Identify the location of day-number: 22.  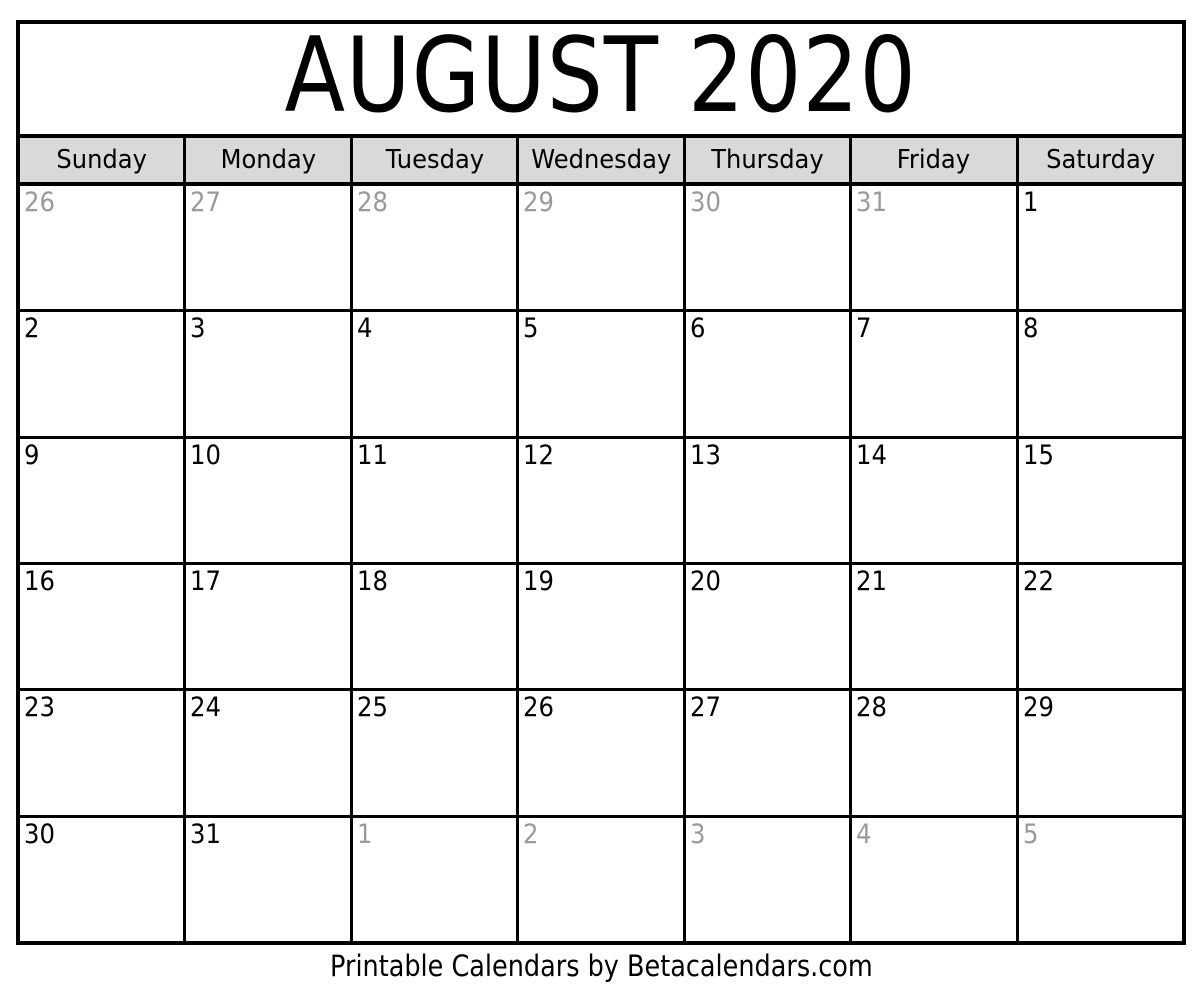
(1038, 581).